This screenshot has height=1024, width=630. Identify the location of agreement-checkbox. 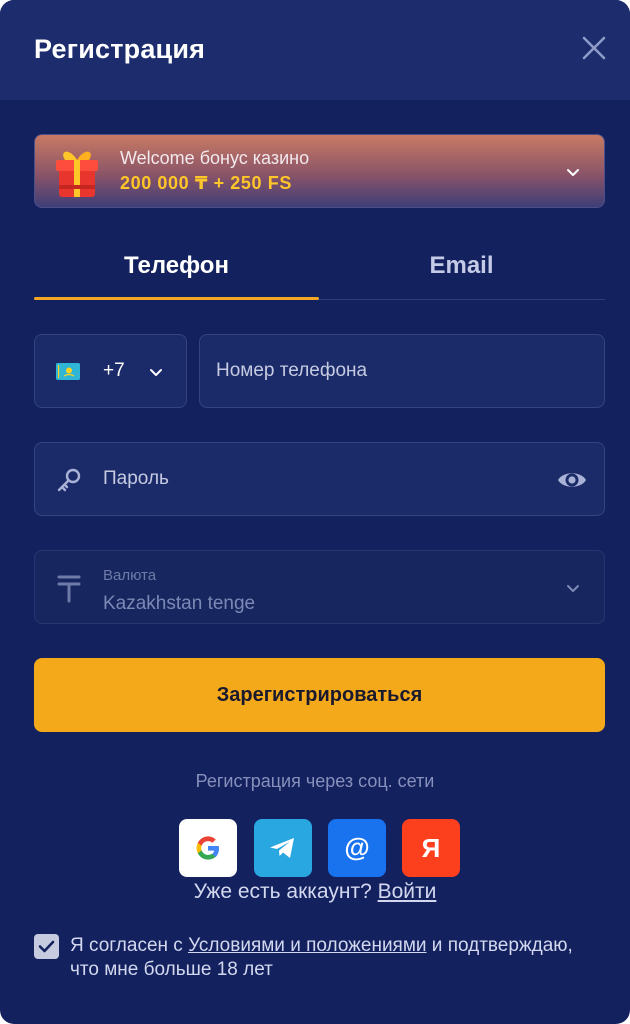
(46, 946).